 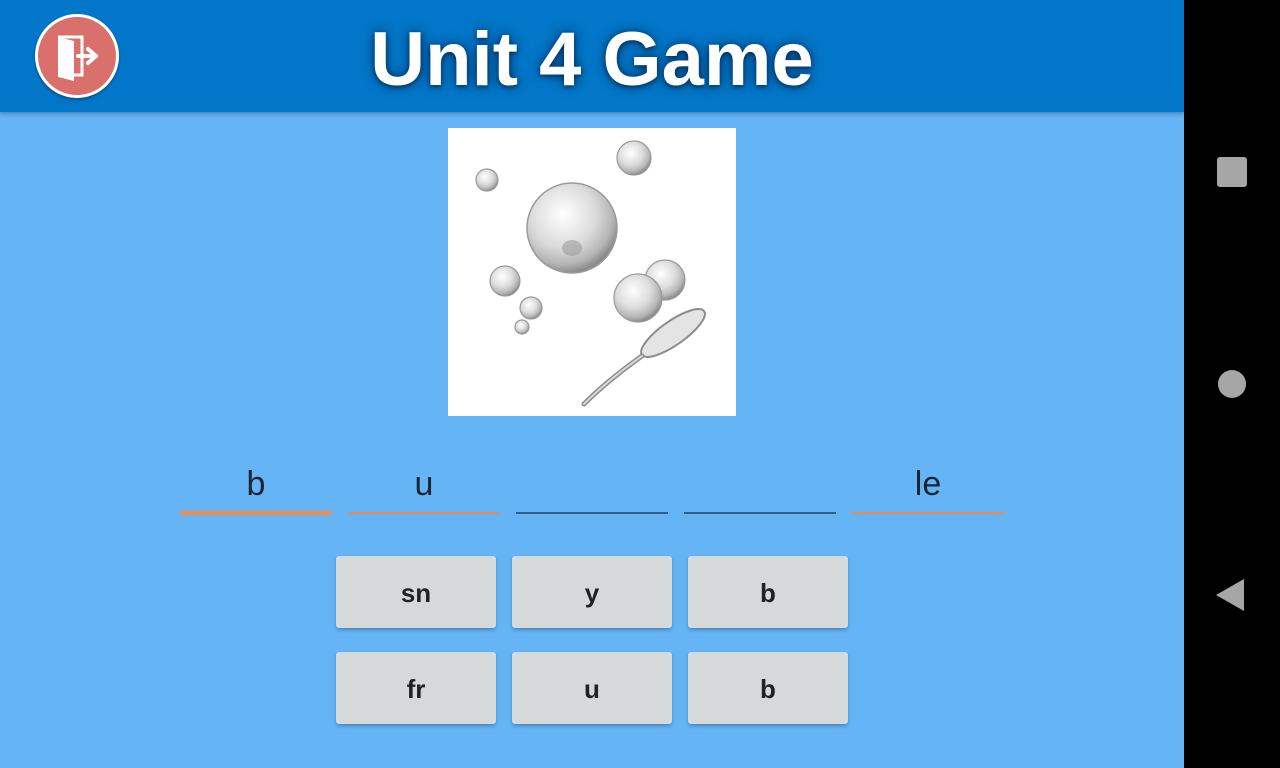 What do you see at coordinates (768, 592) in the screenshot?
I see `choice-button-b: b` at bounding box center [768, 592].